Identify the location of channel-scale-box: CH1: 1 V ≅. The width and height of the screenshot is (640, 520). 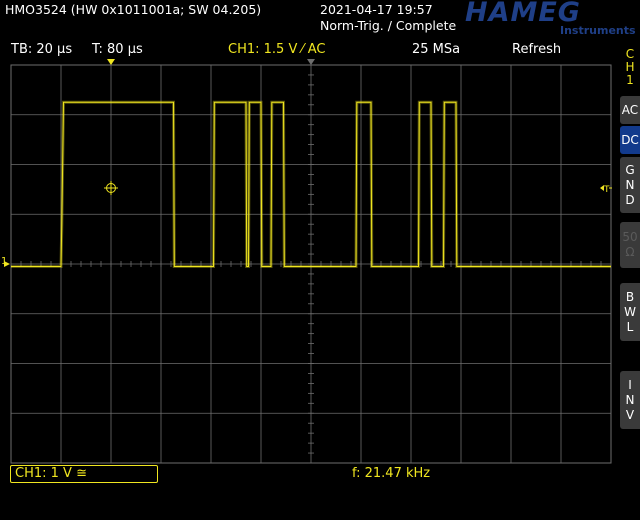
(84, 474).